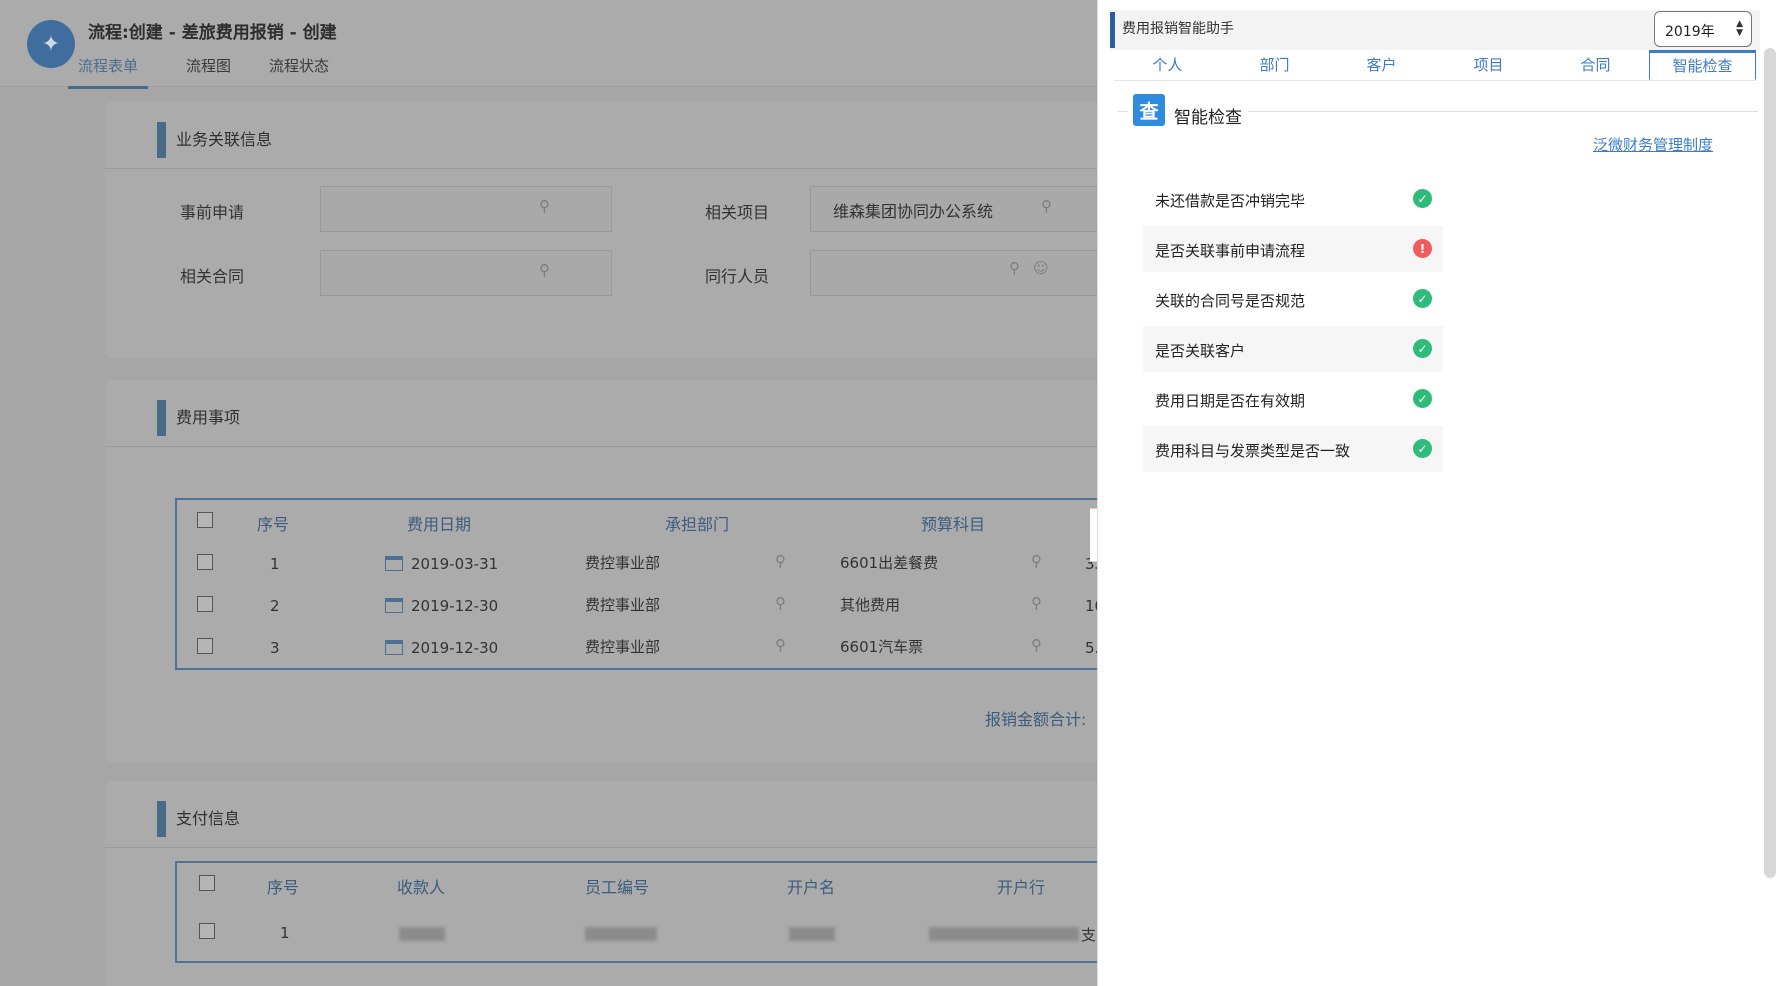  Describe the element at coordinates (198, 819) in the screenshot. I see `section-title-payment: 支付信息` at that location.